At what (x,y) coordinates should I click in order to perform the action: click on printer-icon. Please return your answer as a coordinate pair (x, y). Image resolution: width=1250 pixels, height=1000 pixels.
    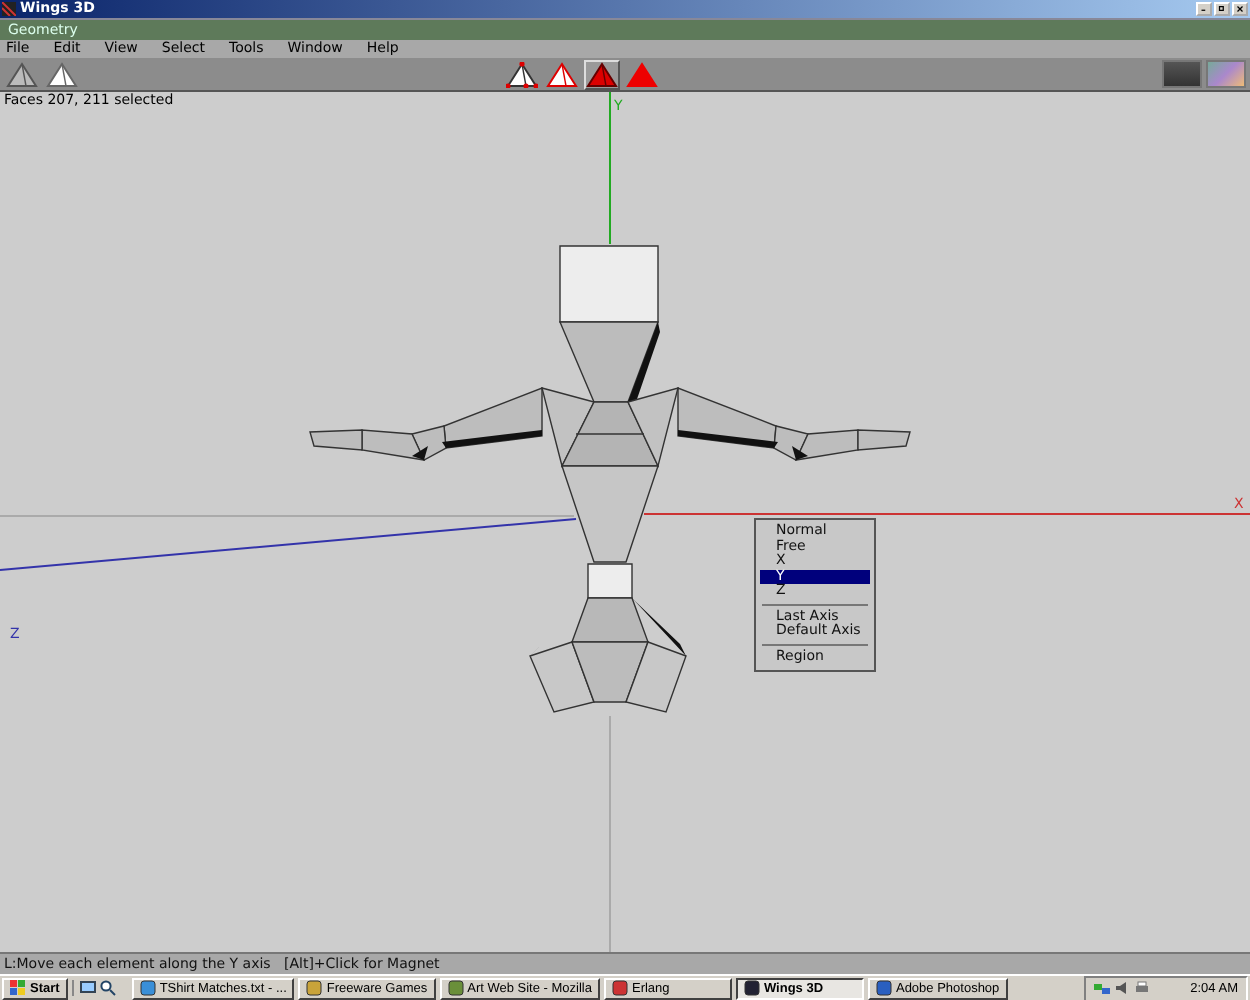
    Looking at the image, I should click on (1142, 988).